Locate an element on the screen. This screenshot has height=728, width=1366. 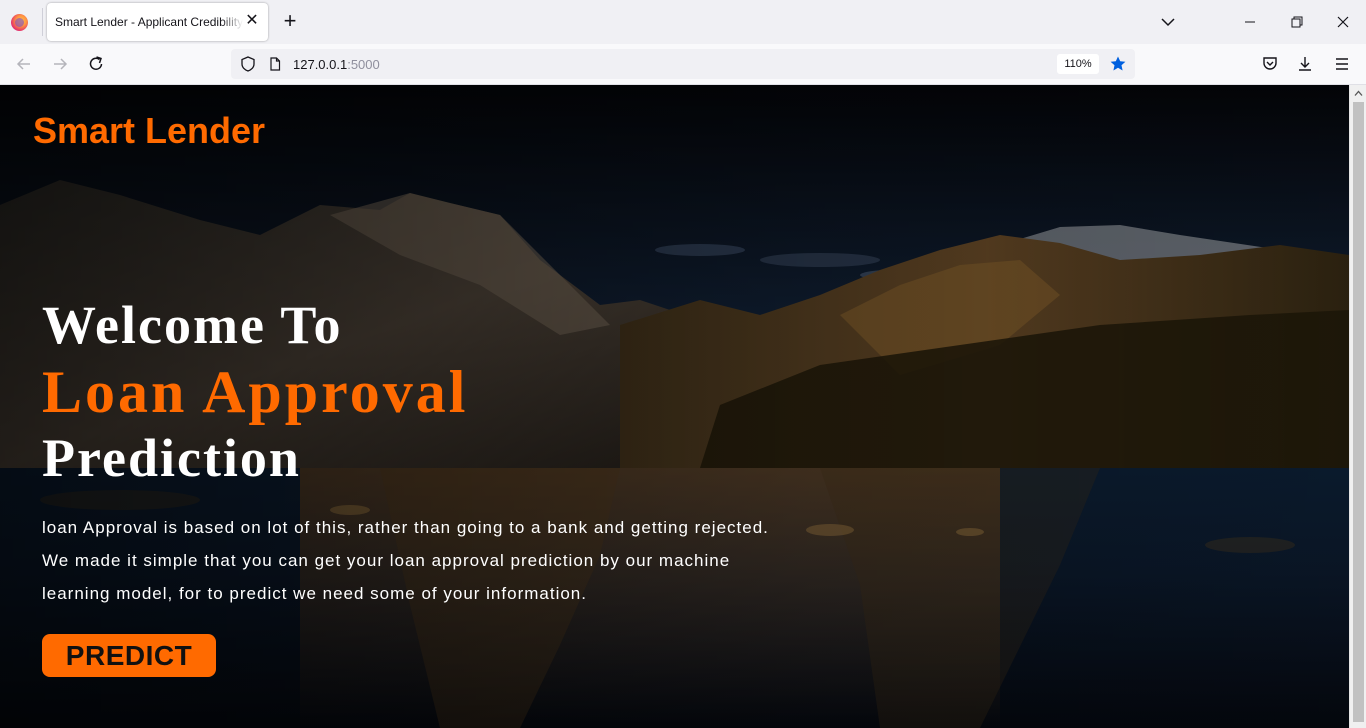
navigation-bar: 127.0.0.1:5000 110% is located at coordinates (683, 64).